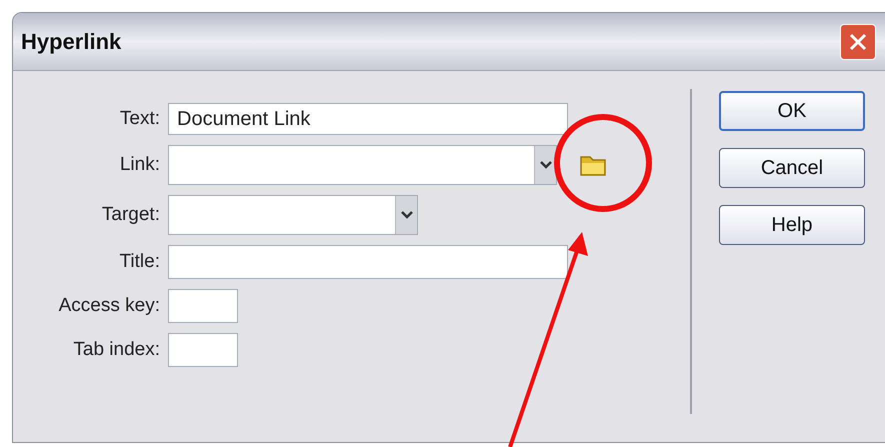 The height and width of the screenshot is (447, 885). What do you see at coordinates (792, 225) in the screenshot?
I see `dialog-button: Help` at bounding box center [792, 225].